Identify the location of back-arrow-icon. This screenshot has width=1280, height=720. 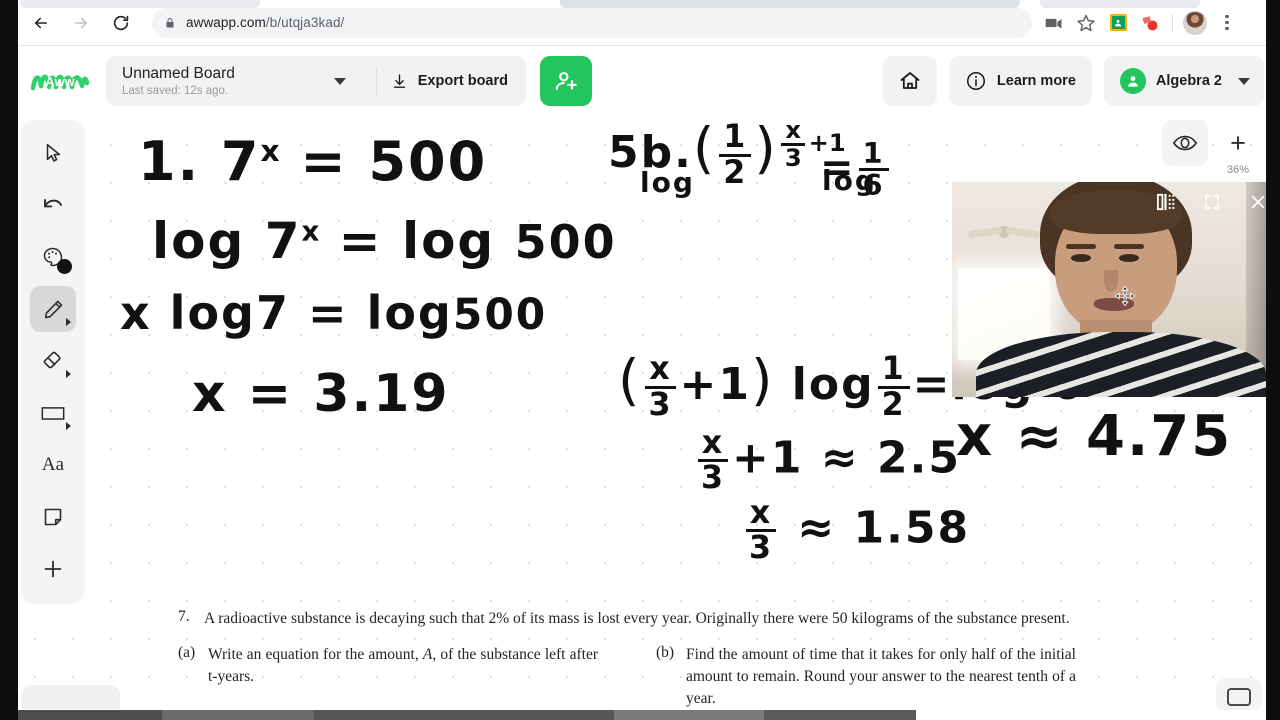
(41, 22).